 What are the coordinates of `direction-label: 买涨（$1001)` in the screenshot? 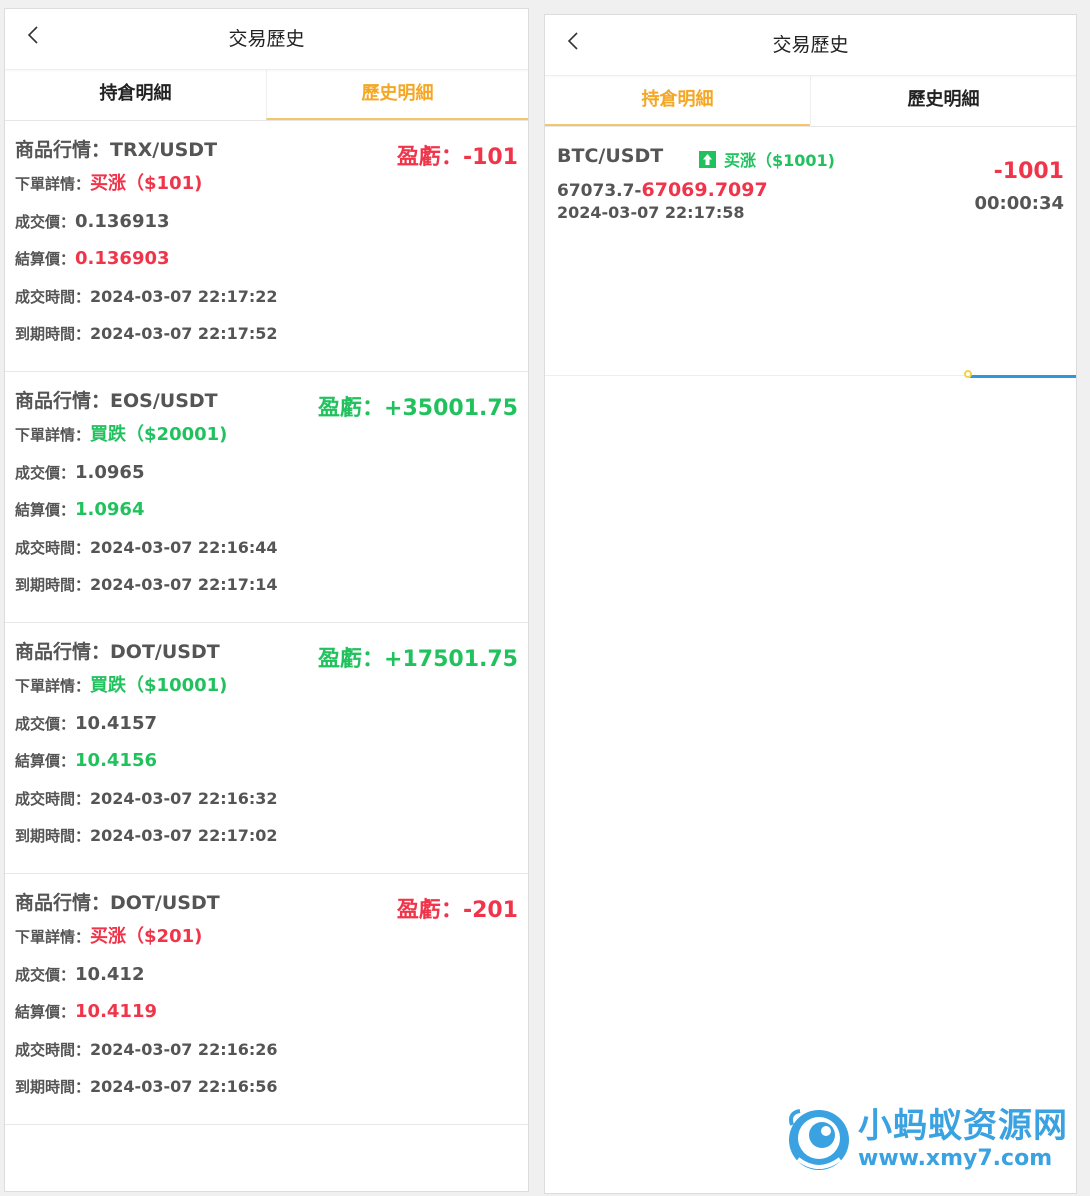 It's located at (779, 160).